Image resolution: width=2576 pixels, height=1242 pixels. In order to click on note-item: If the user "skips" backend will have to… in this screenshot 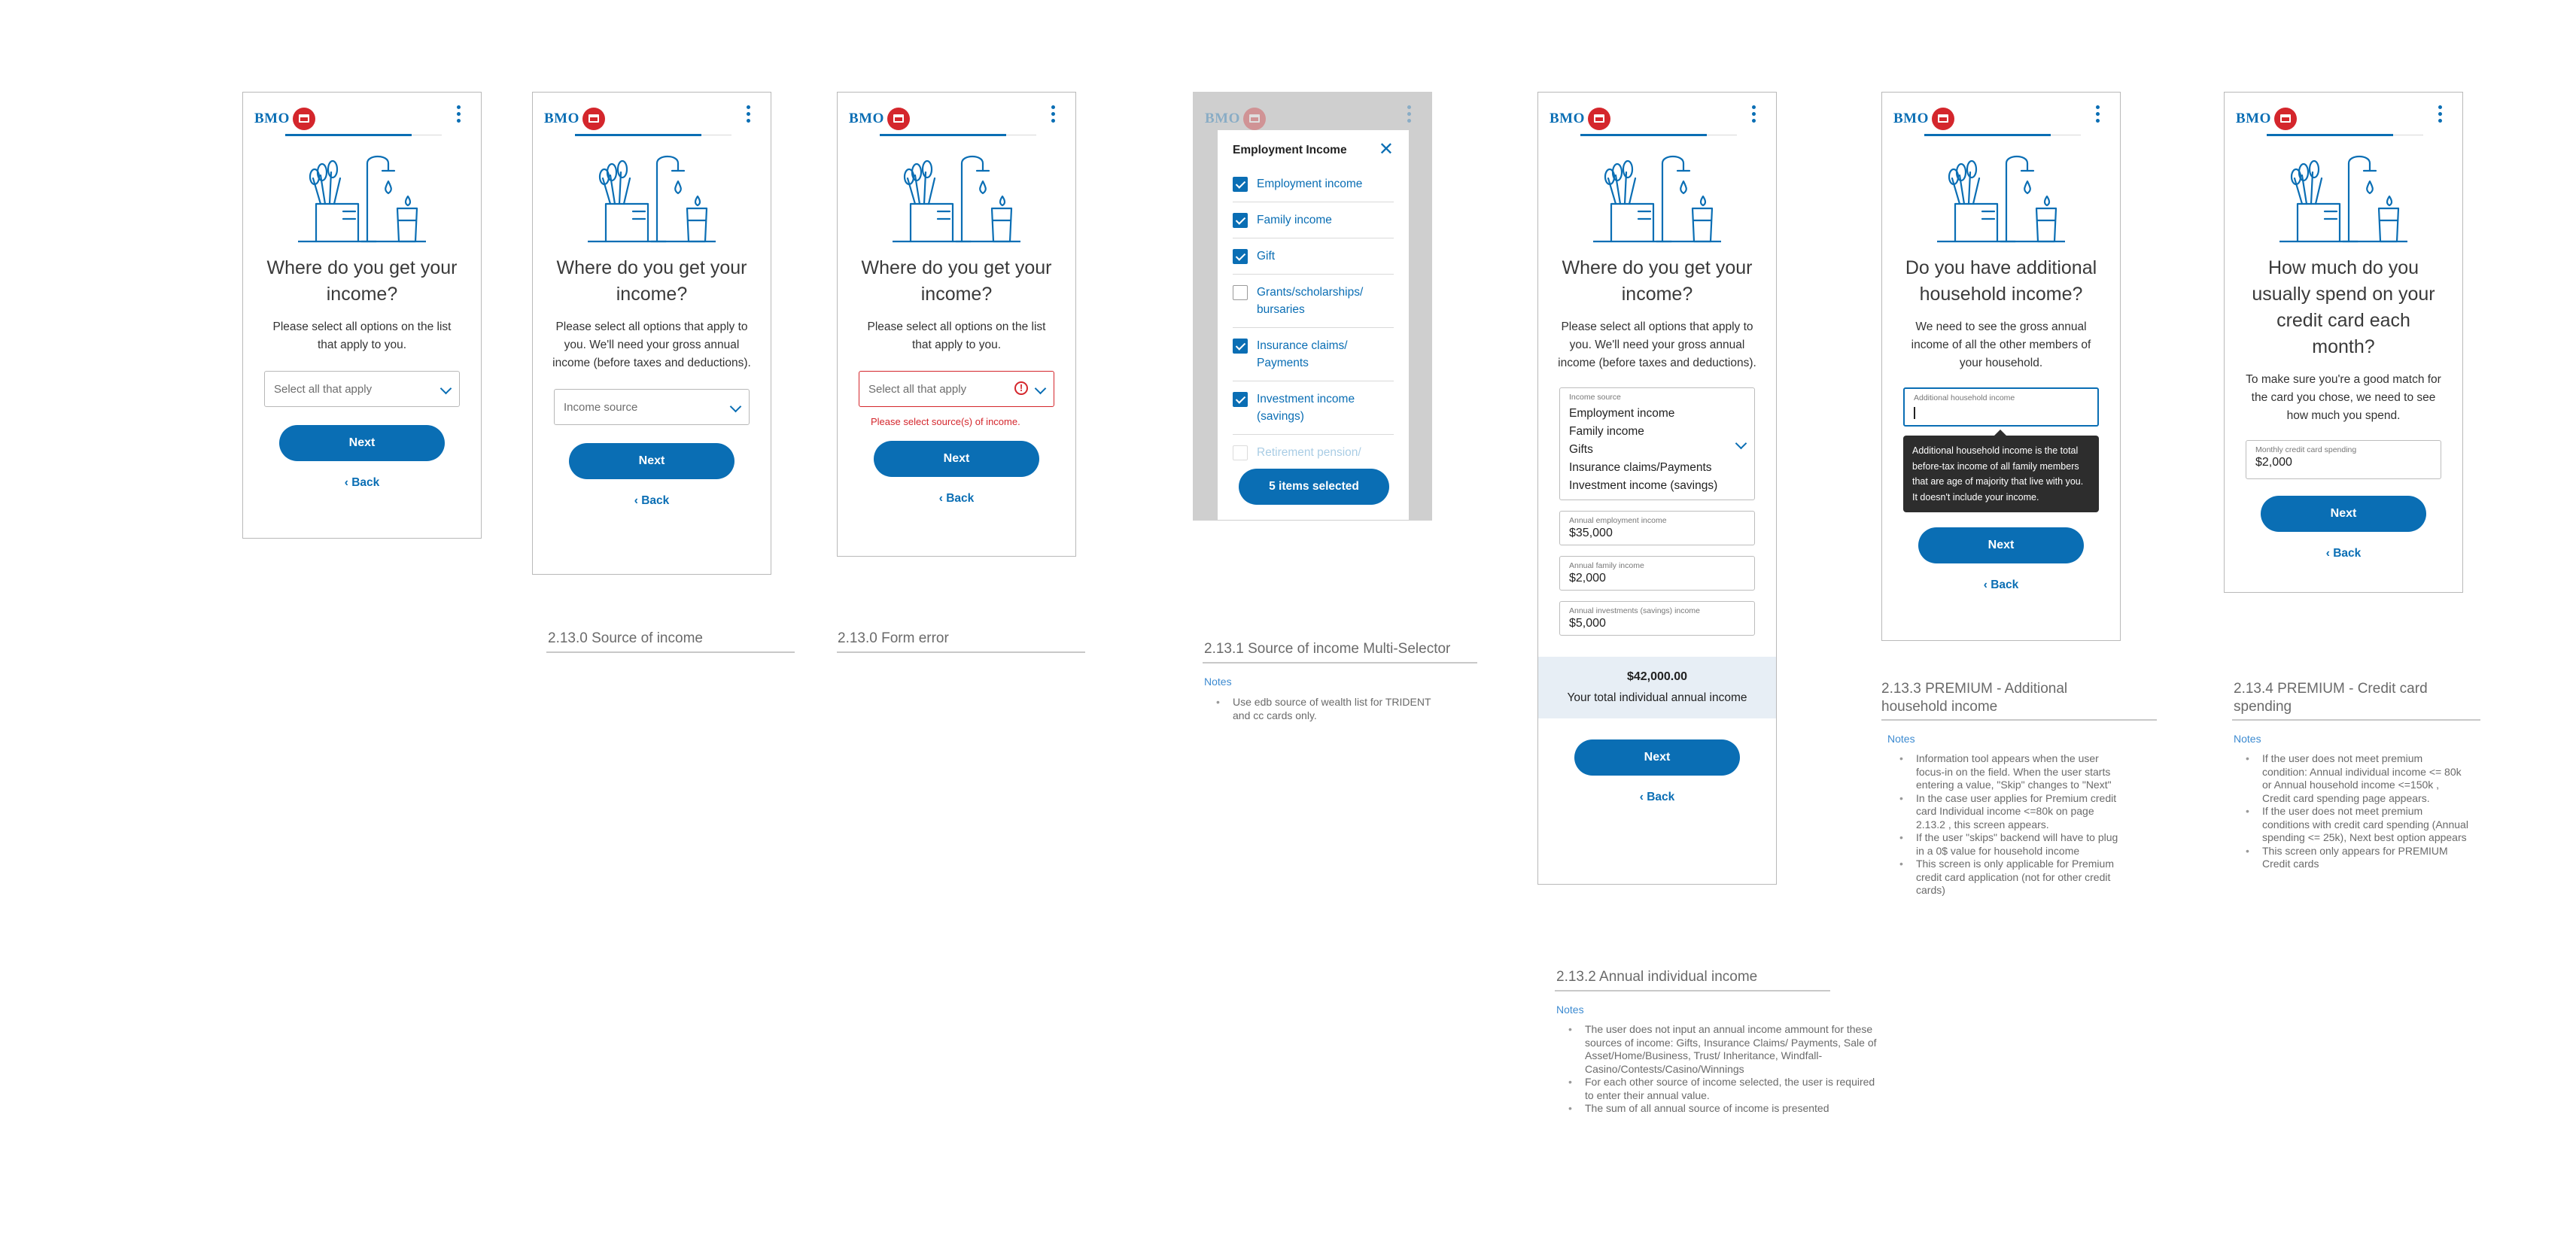, I will do `click(2011, 844)`.